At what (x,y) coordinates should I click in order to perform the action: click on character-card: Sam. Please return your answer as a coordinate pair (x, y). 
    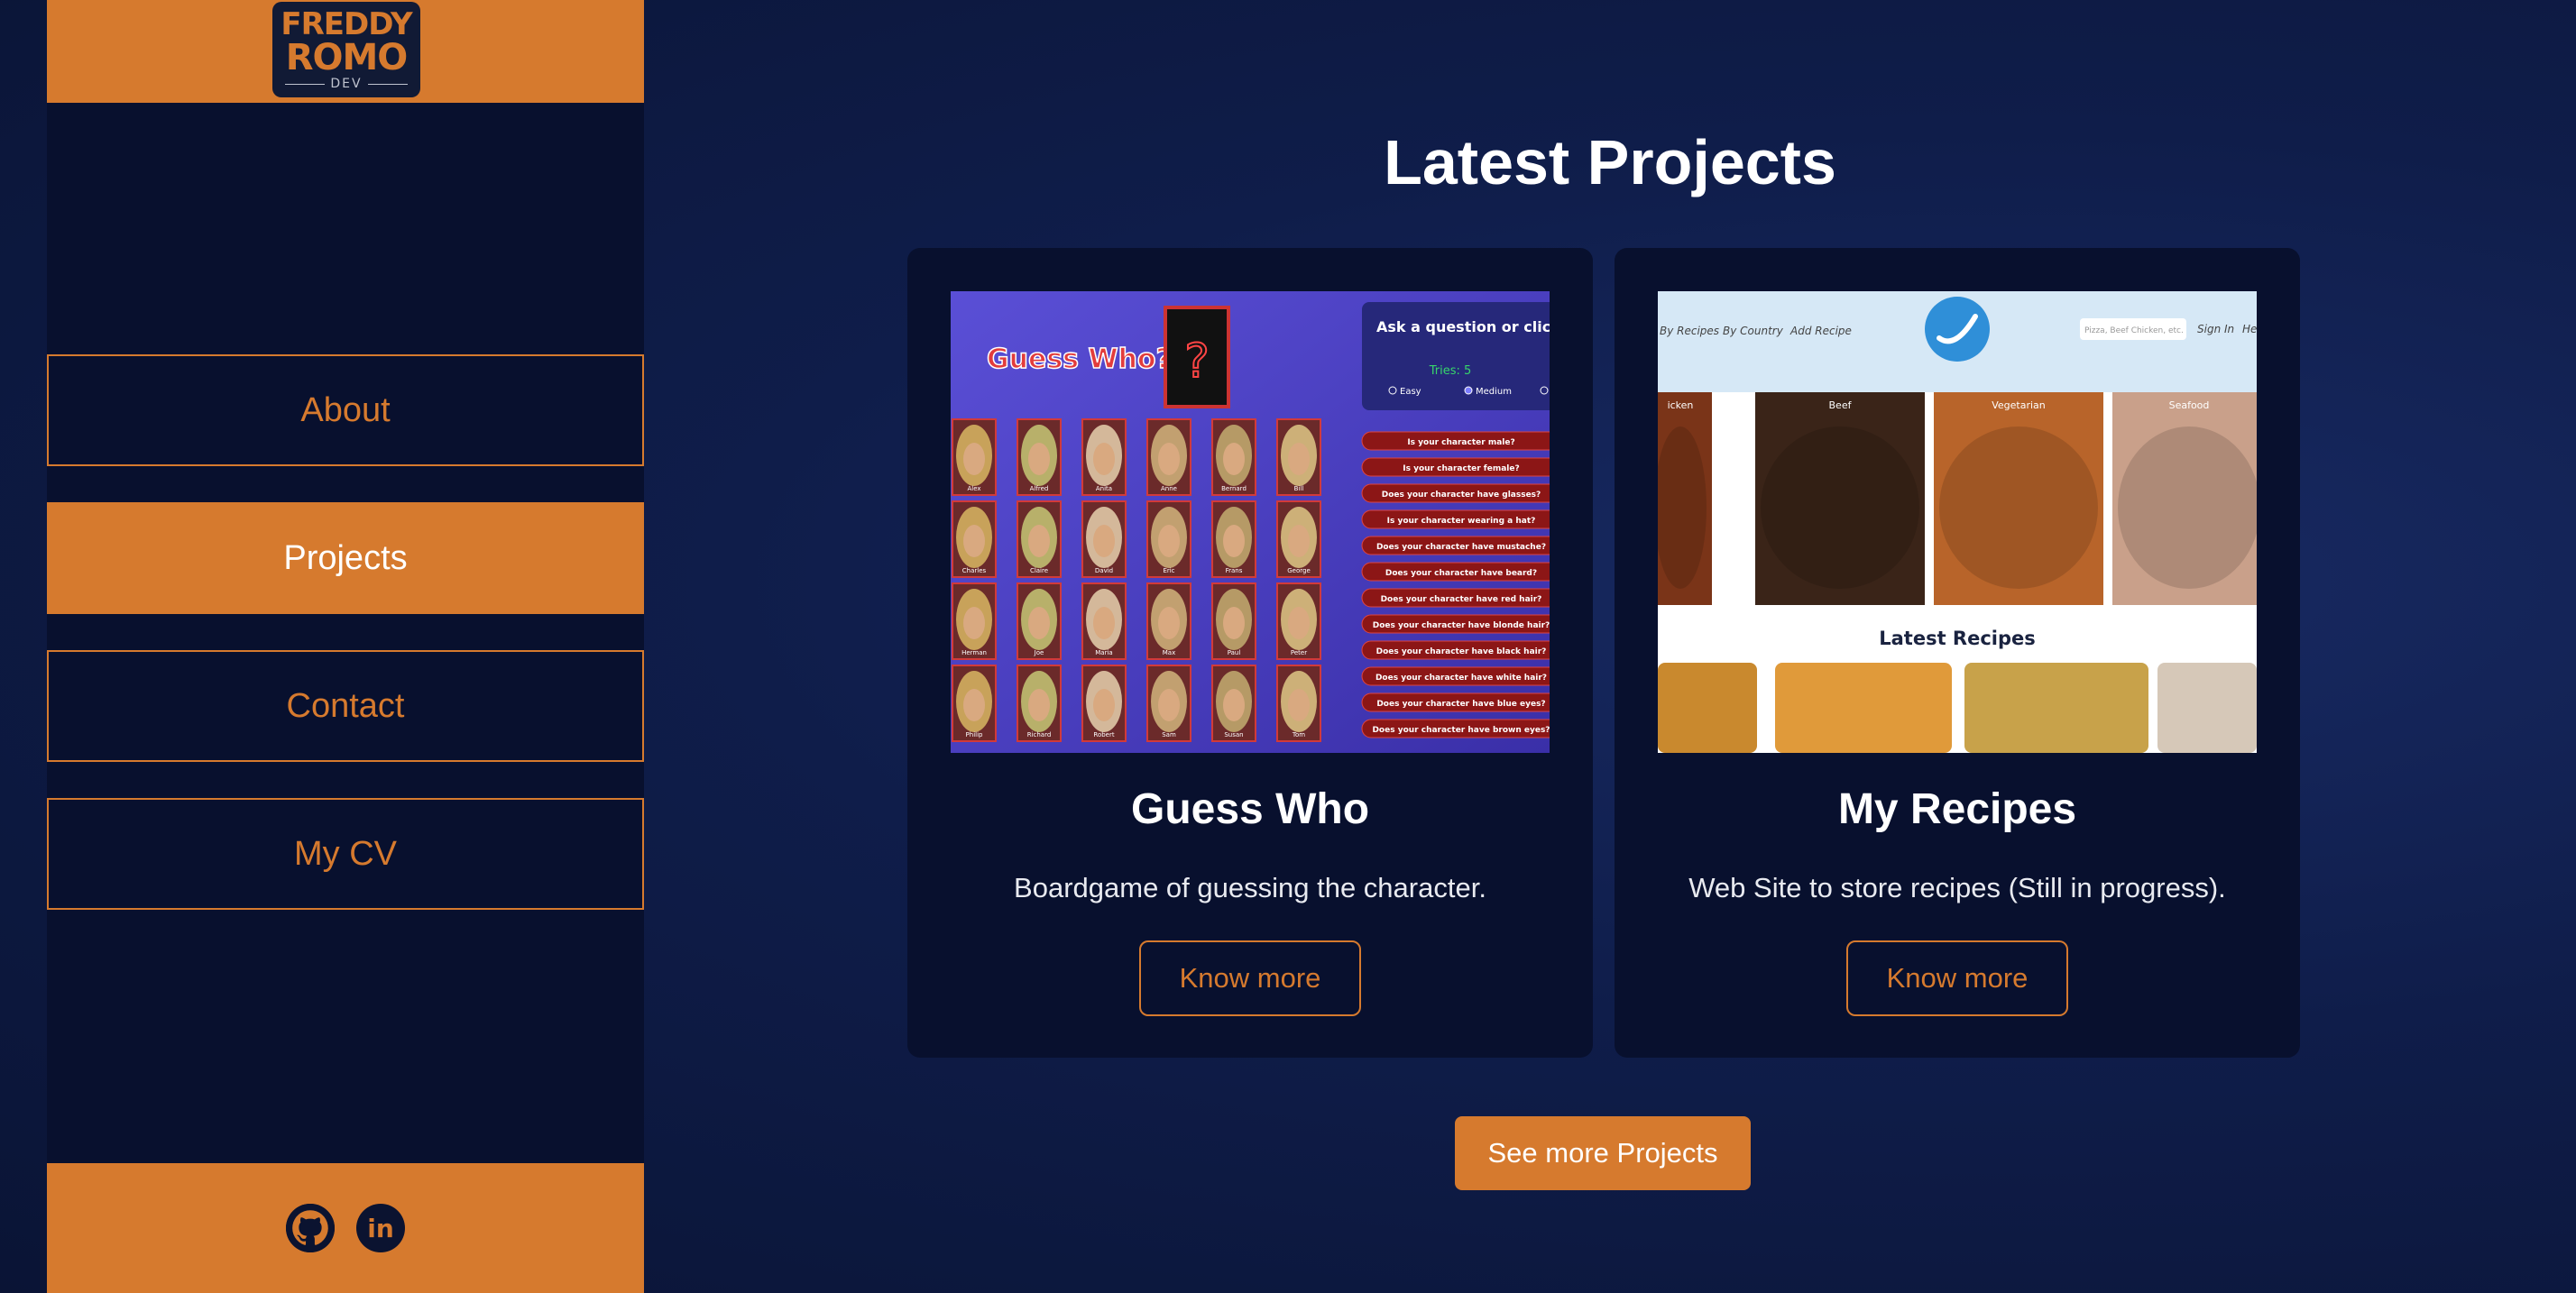
    Looking at the image, I should click on (1168, 703).